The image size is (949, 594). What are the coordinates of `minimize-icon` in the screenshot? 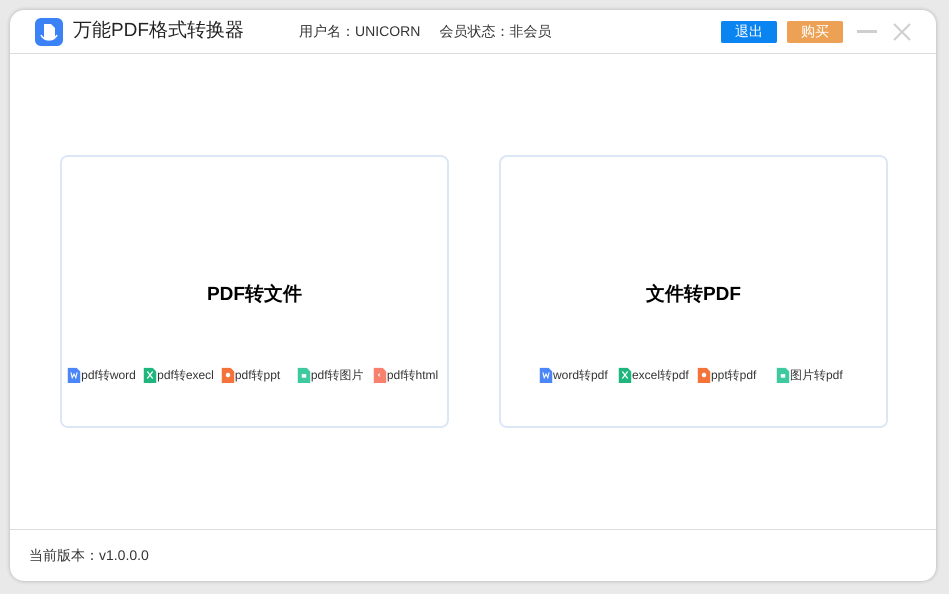 It's located at (867, 32).